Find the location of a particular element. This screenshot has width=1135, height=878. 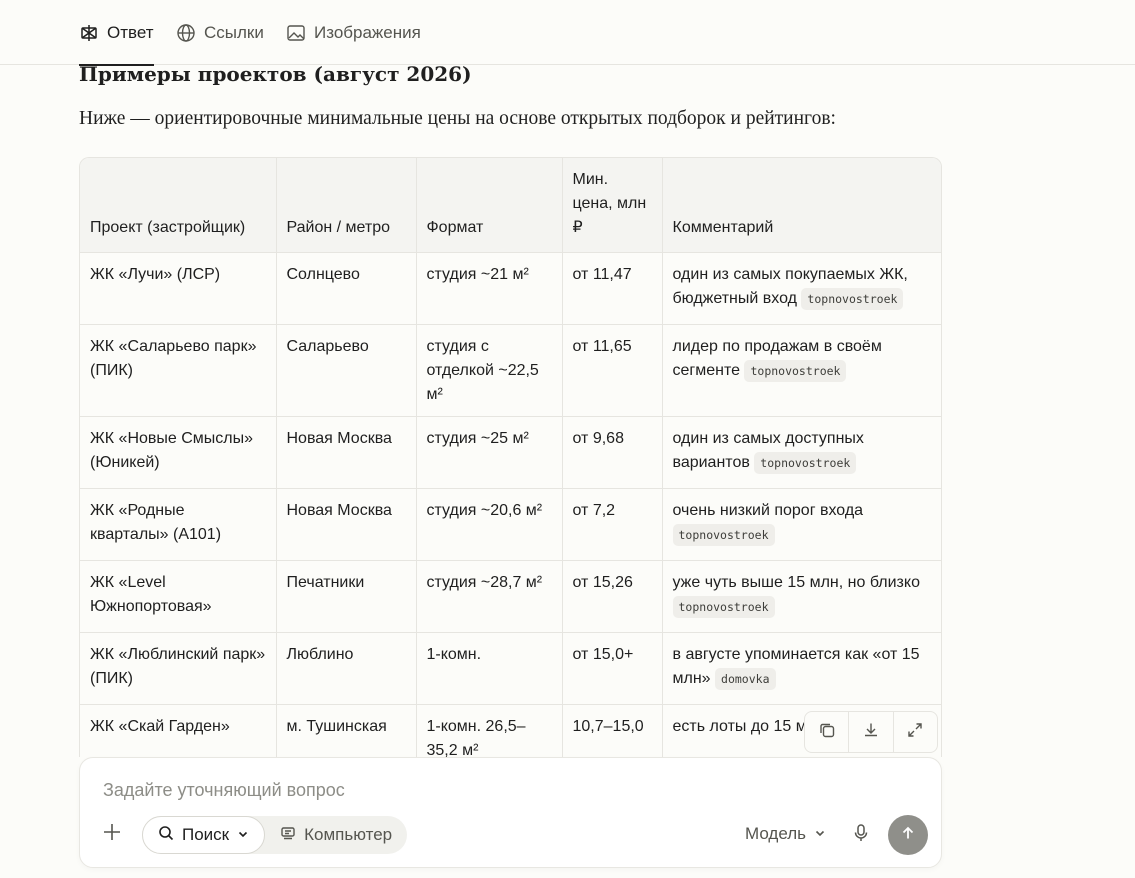

globe-icon is located at coordinates (186, 33).